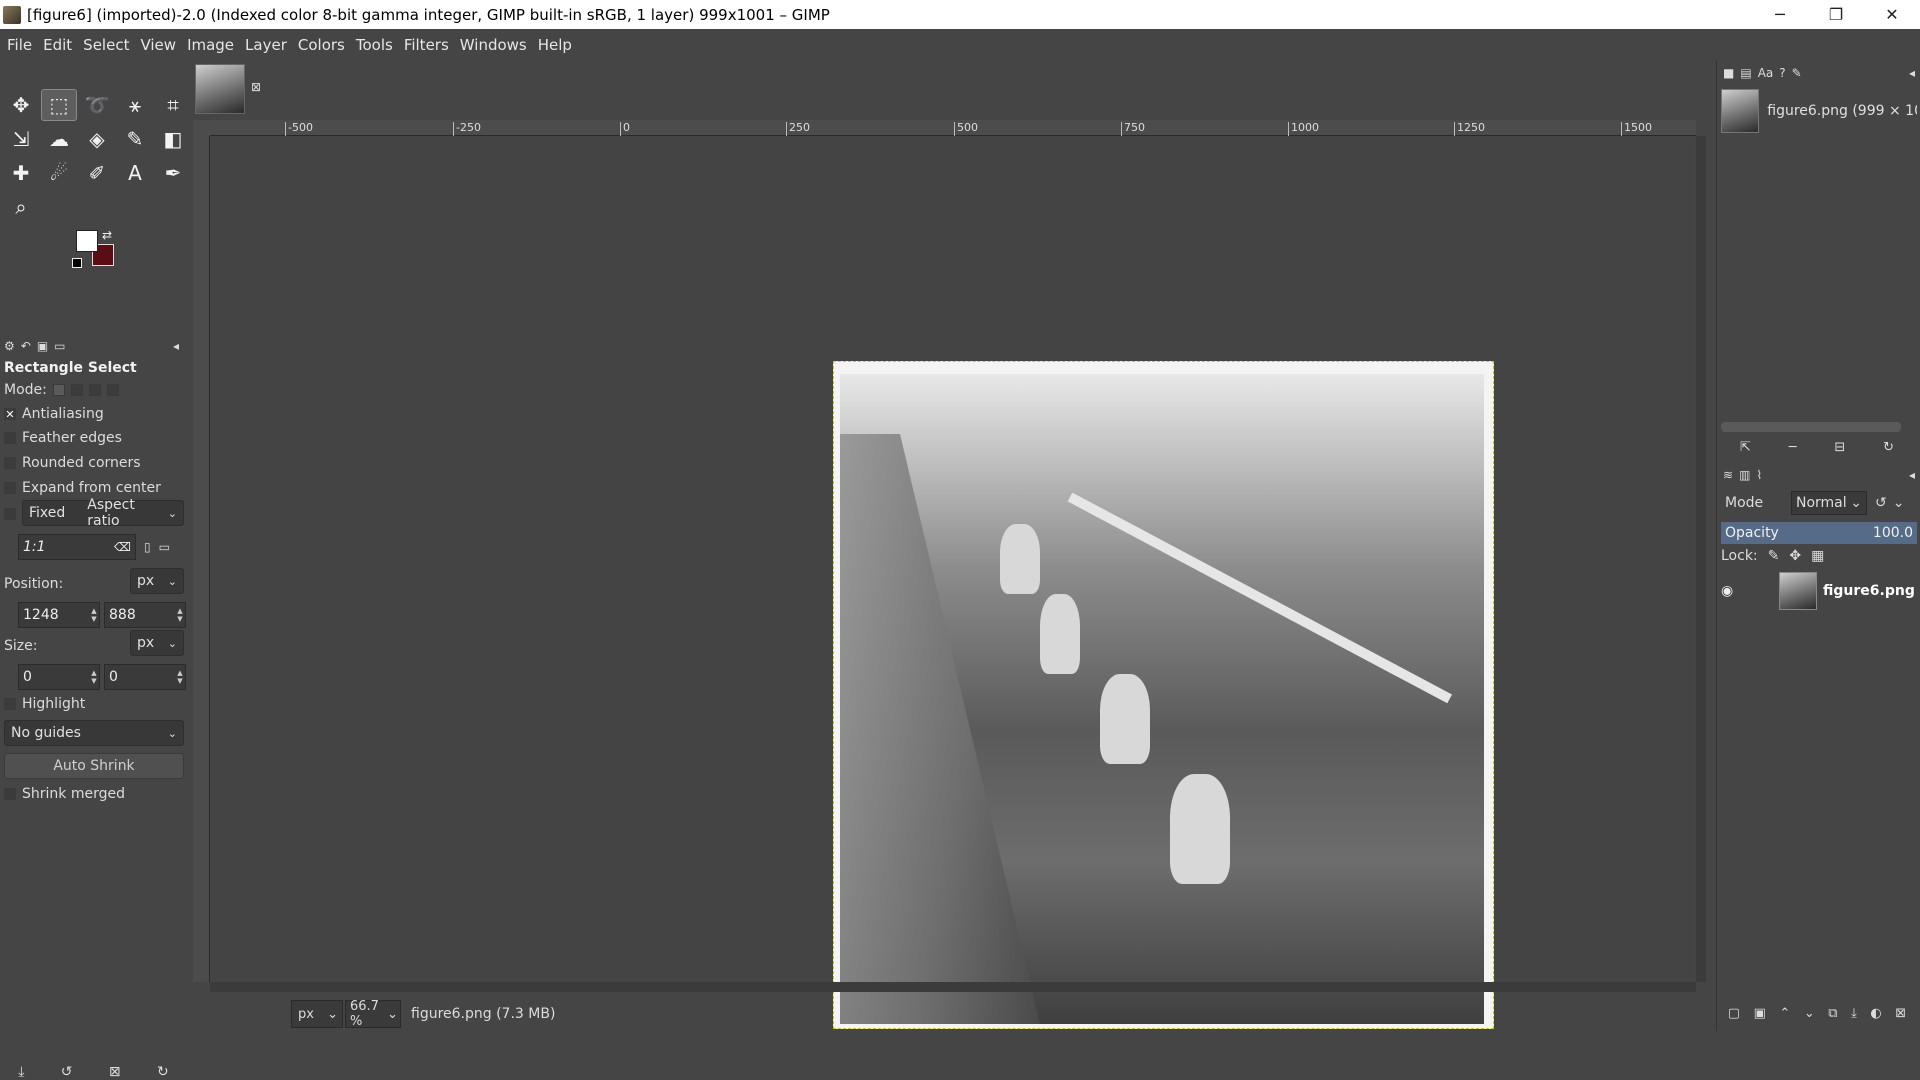 This screenshot has width=1920, height=1080. Describe the element at coordinates (145, 677) in the screenshot. I see `size-h-input: 0 ▲ ▼` at that location.